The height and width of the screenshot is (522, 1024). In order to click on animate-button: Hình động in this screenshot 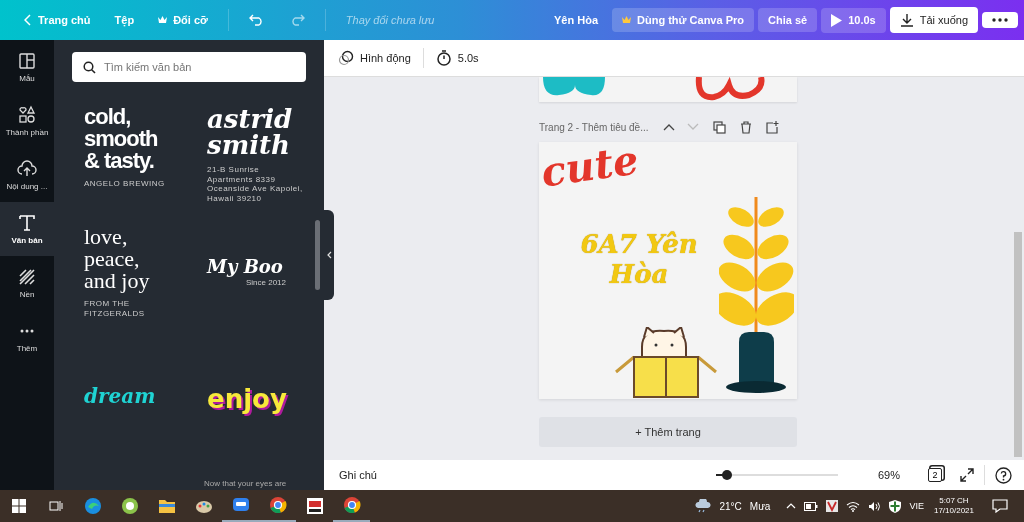, I will do `click(374, 58)`.